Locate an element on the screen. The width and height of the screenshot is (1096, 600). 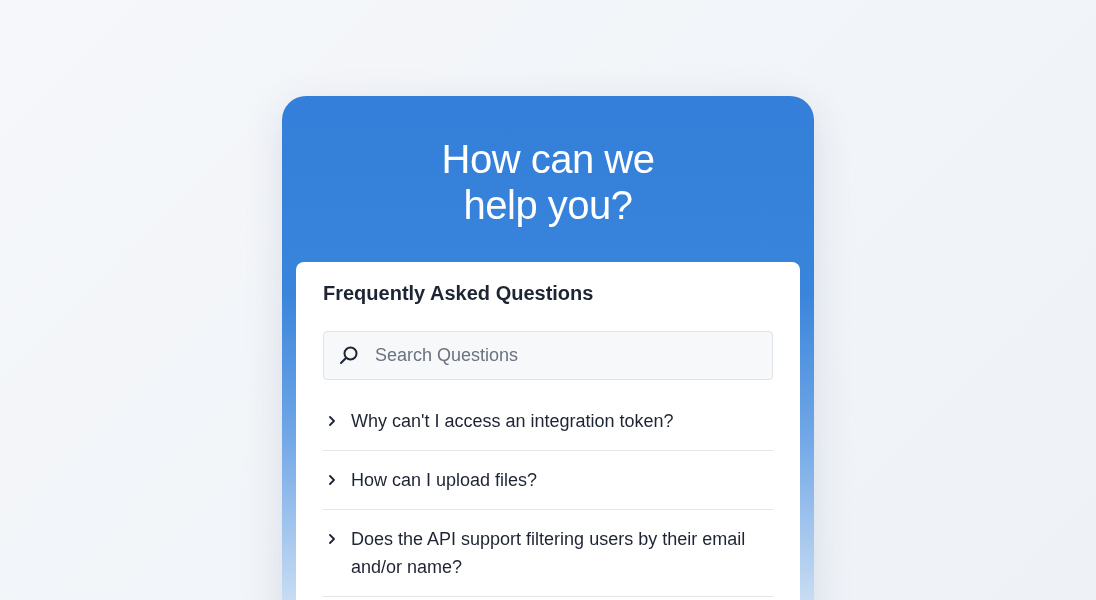
faq-title: Frequently Asked Questions is located at coordinates (459, 293).